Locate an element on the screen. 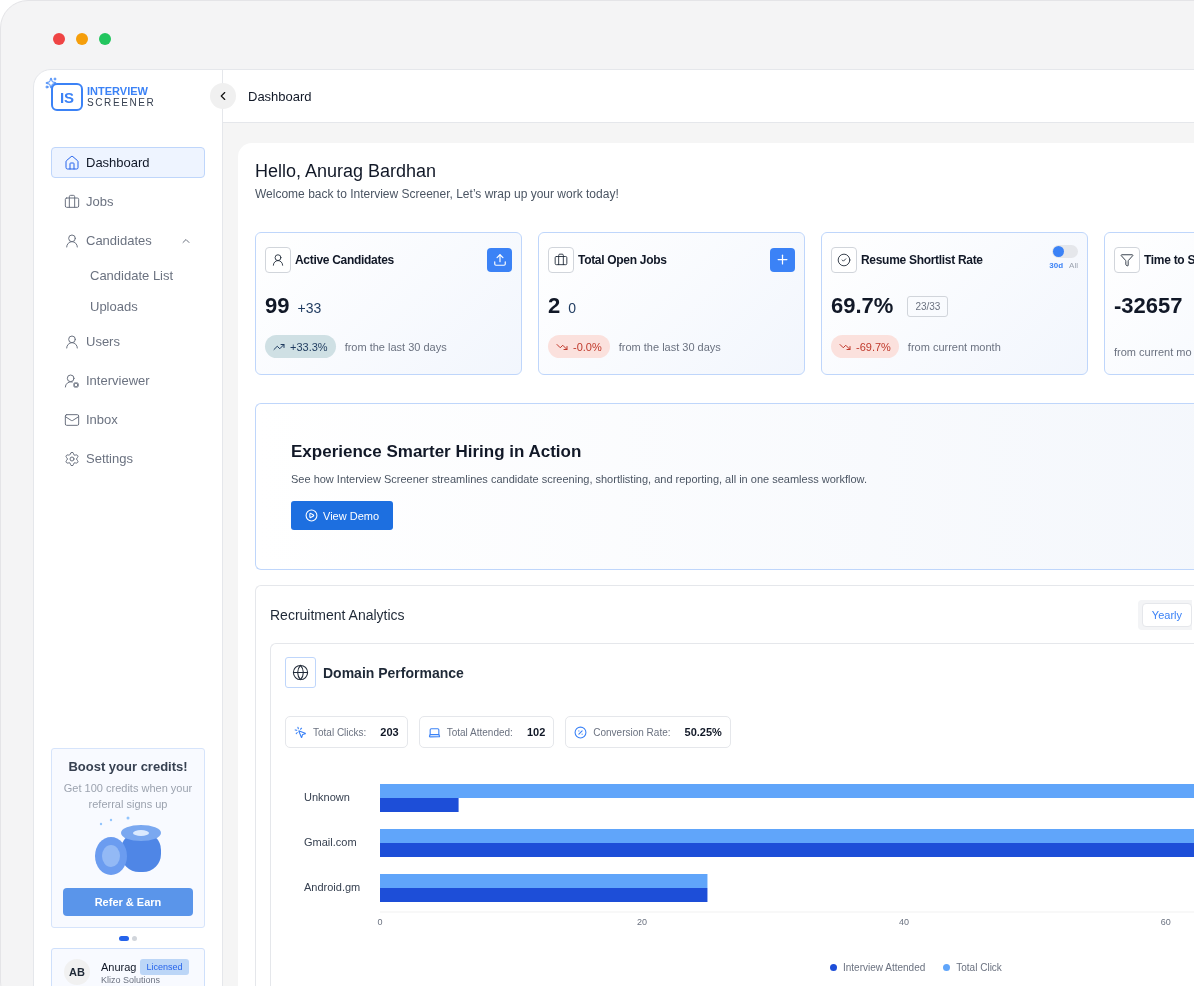 Image resolution: width=1194 pixels, height=986 pixels. metric-label: Total Attended: is located at coordinates (479, 732).